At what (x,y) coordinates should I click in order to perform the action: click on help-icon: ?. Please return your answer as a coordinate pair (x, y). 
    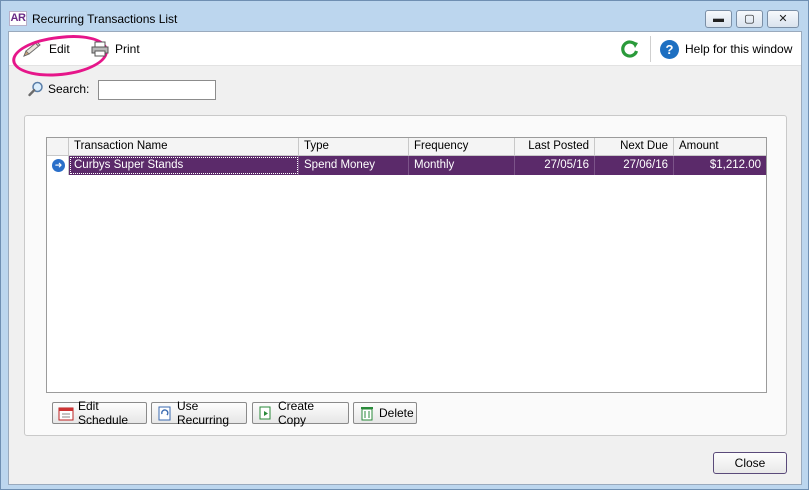
    Looking at the image, I should click on (669, 49).